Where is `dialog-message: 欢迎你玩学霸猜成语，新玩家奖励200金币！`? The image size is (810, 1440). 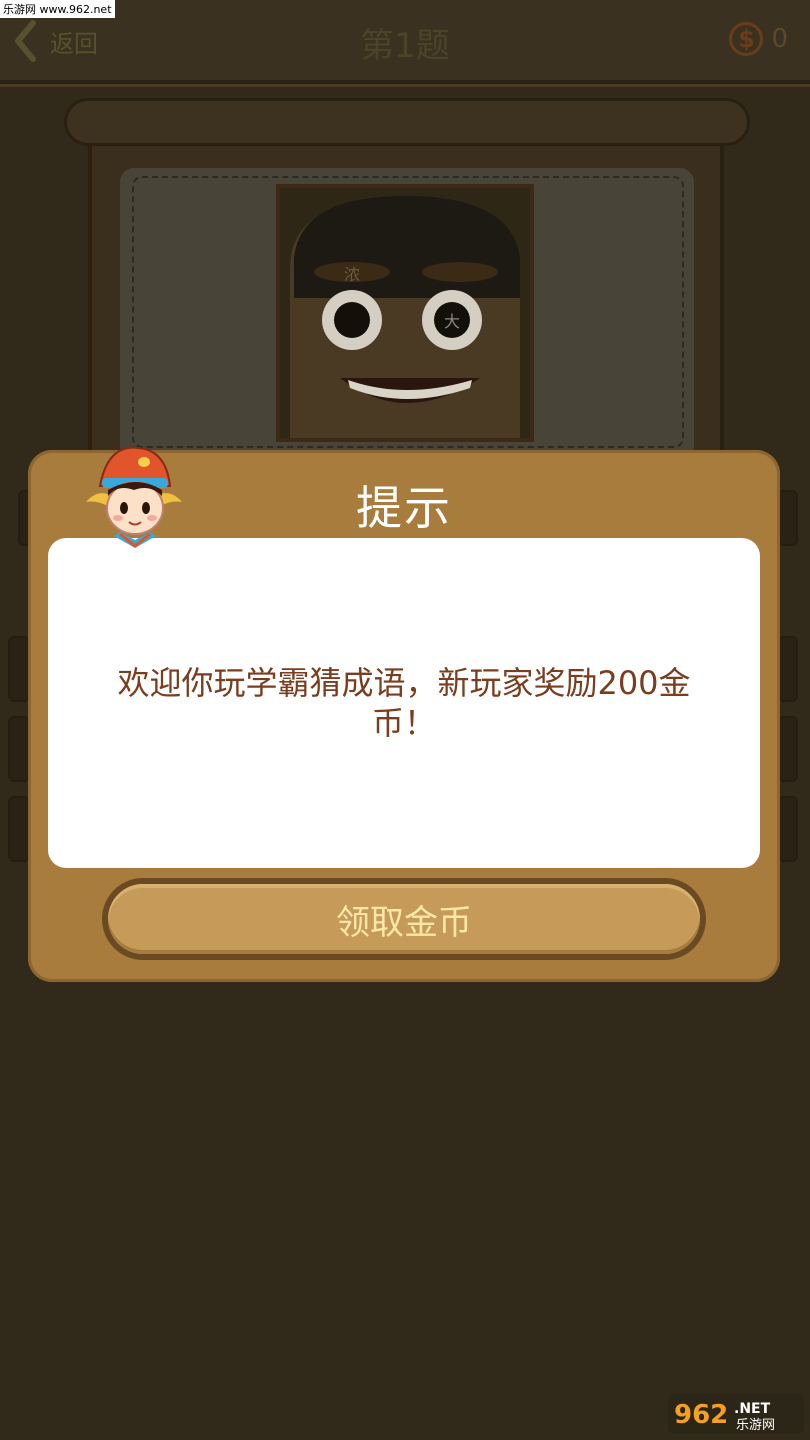 dialog-message: 欢迎你玩学霸猜成语，新玩家奖励200金币！ is located at coordinates (404, 703).